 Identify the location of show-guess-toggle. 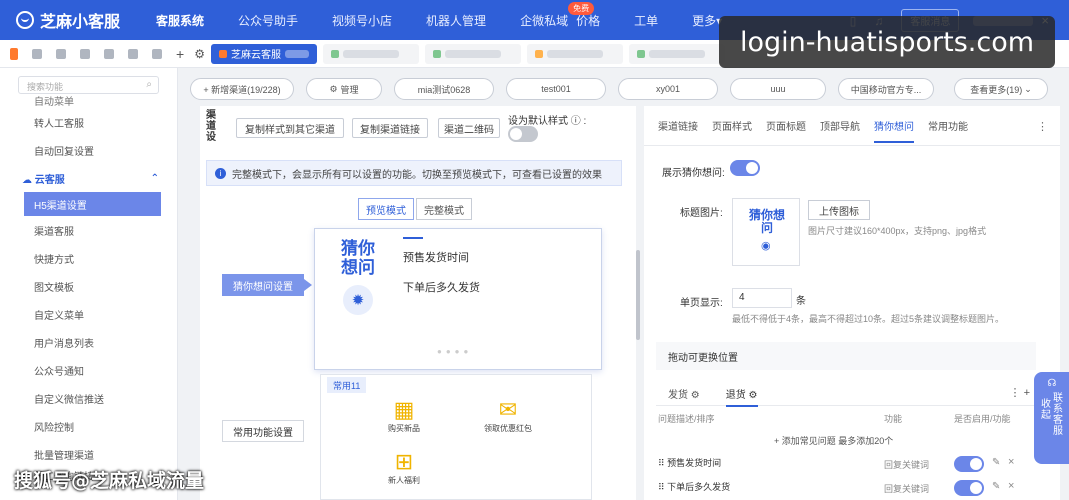
(745, 168).